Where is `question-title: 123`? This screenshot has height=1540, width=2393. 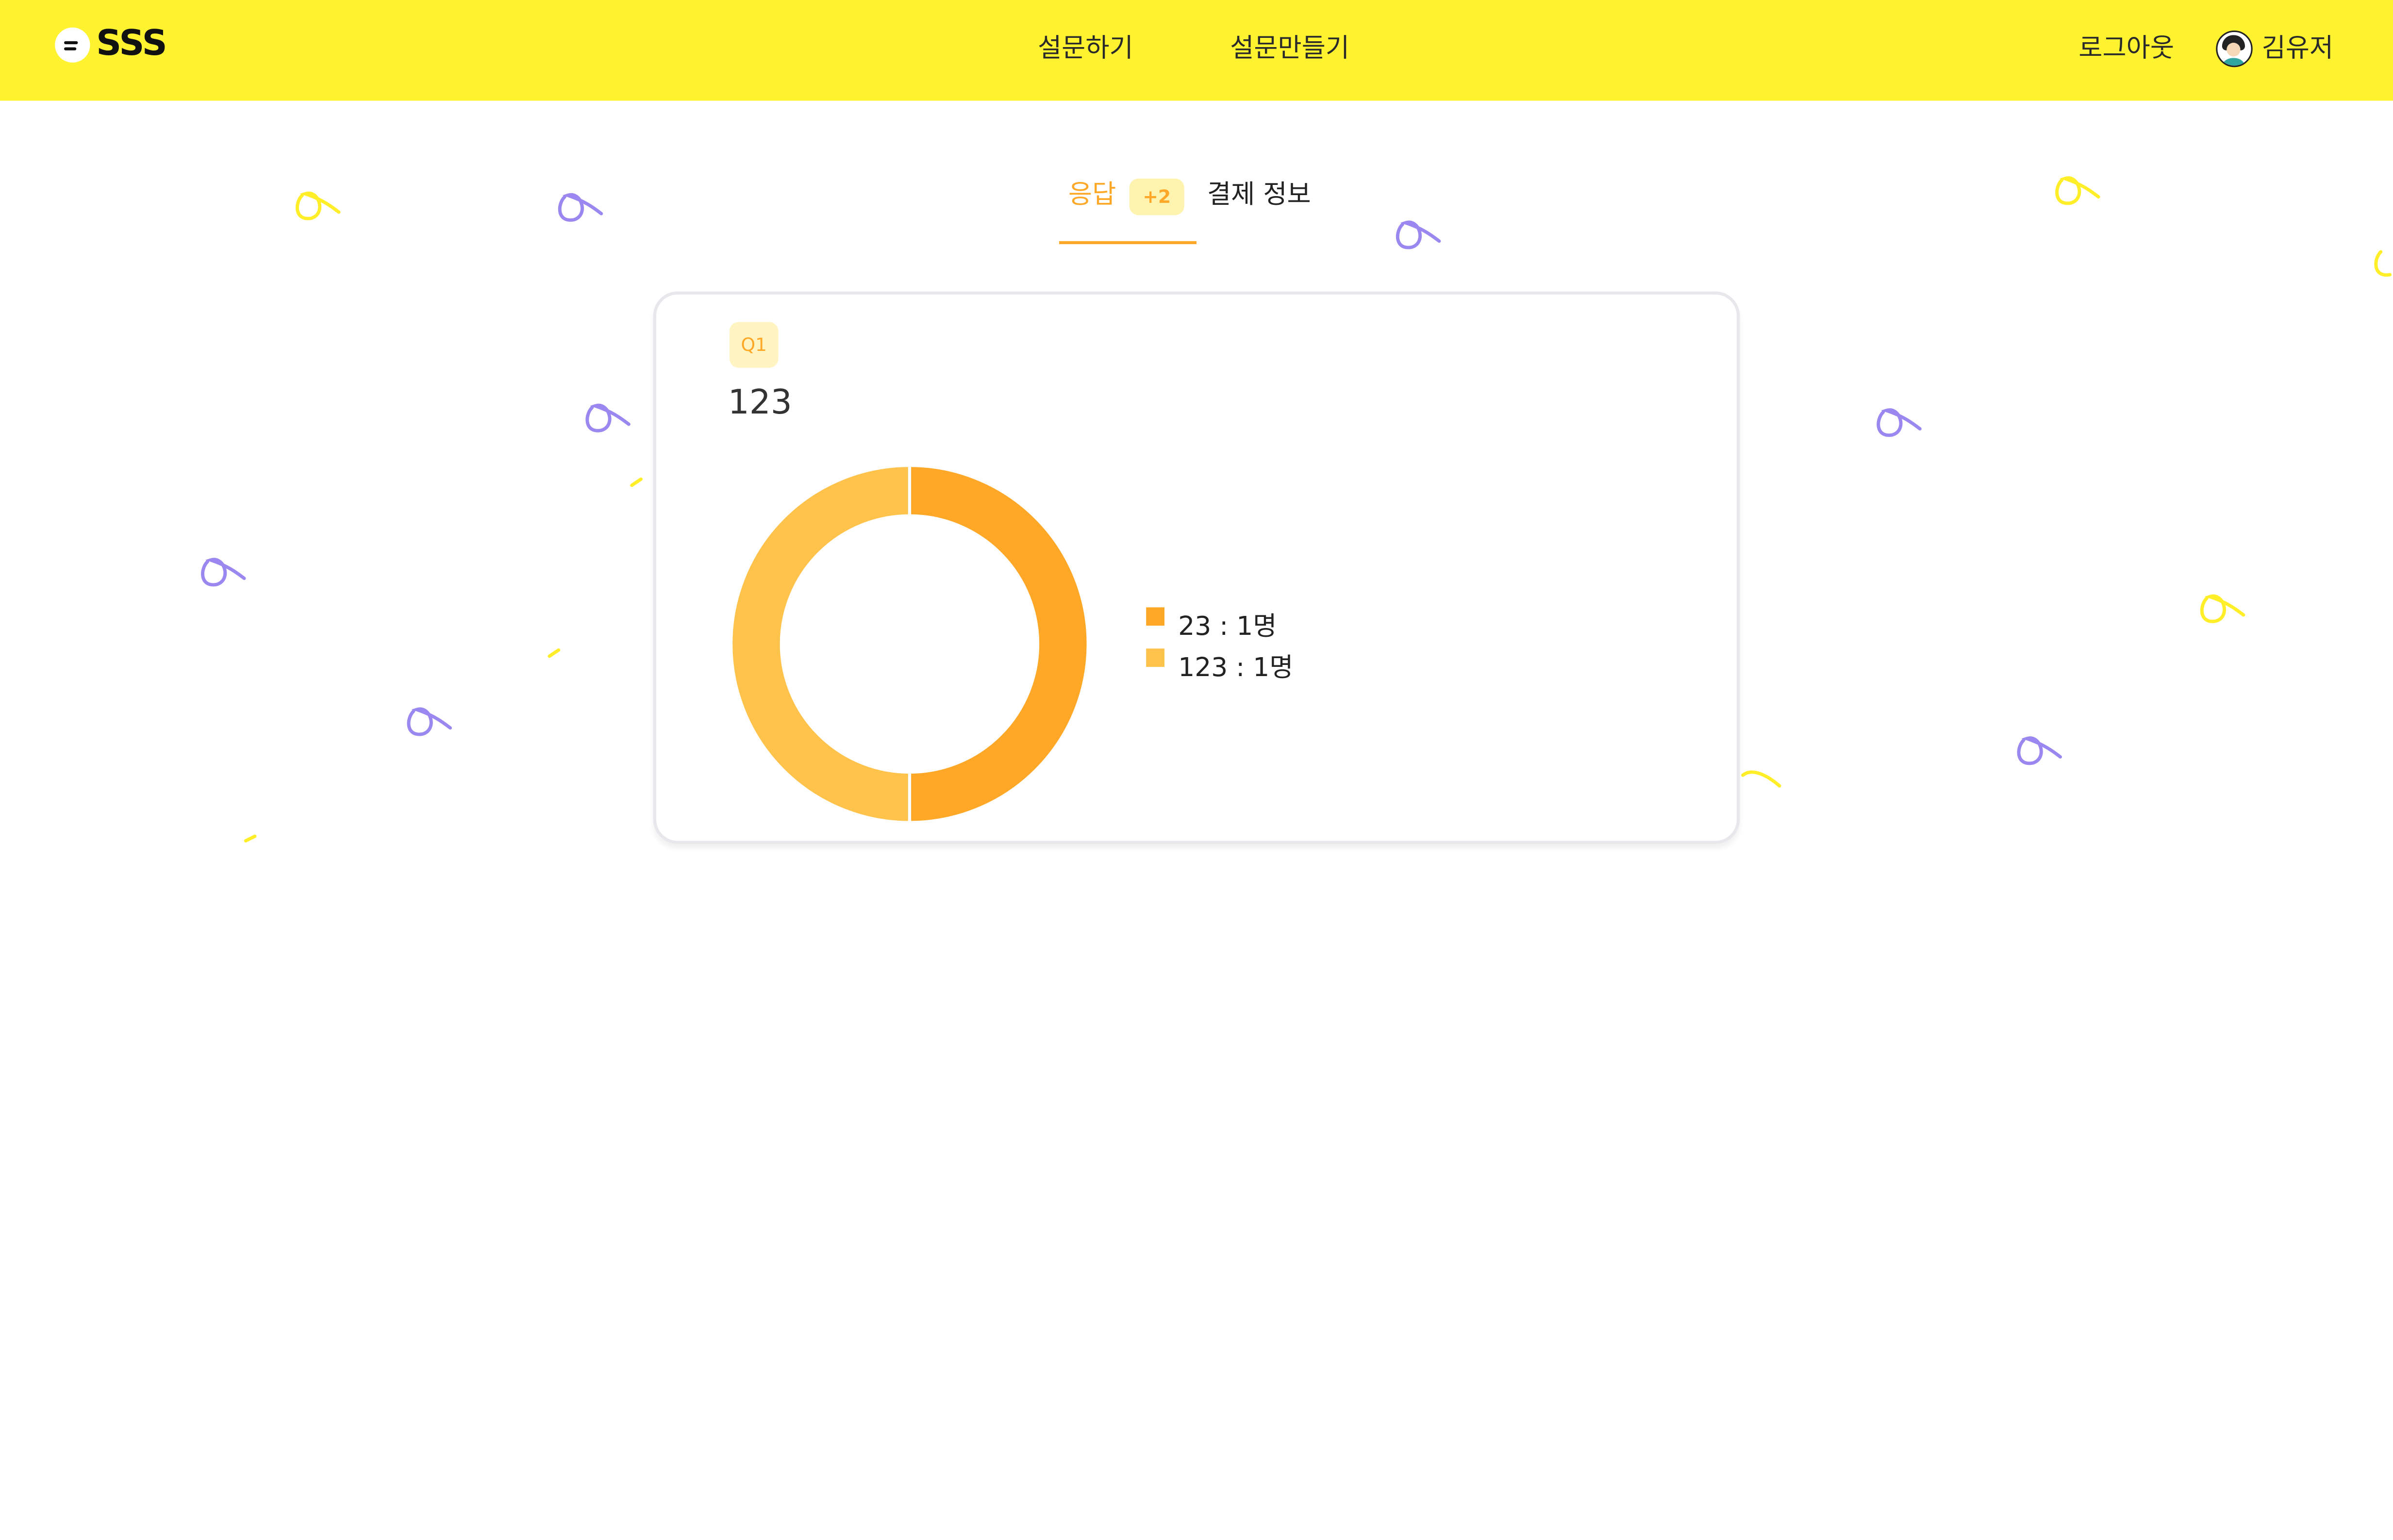
question-title: 123 is located at coordinates (760, 403).